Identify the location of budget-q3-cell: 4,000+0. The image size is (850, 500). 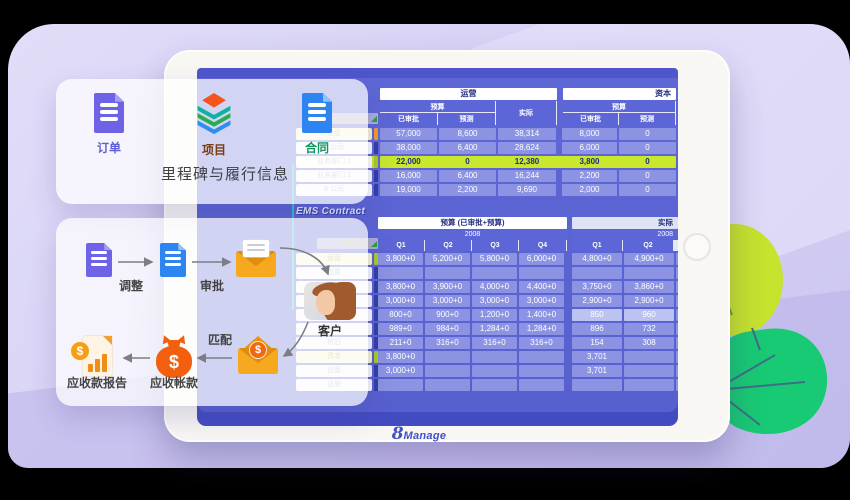
(494, 287).